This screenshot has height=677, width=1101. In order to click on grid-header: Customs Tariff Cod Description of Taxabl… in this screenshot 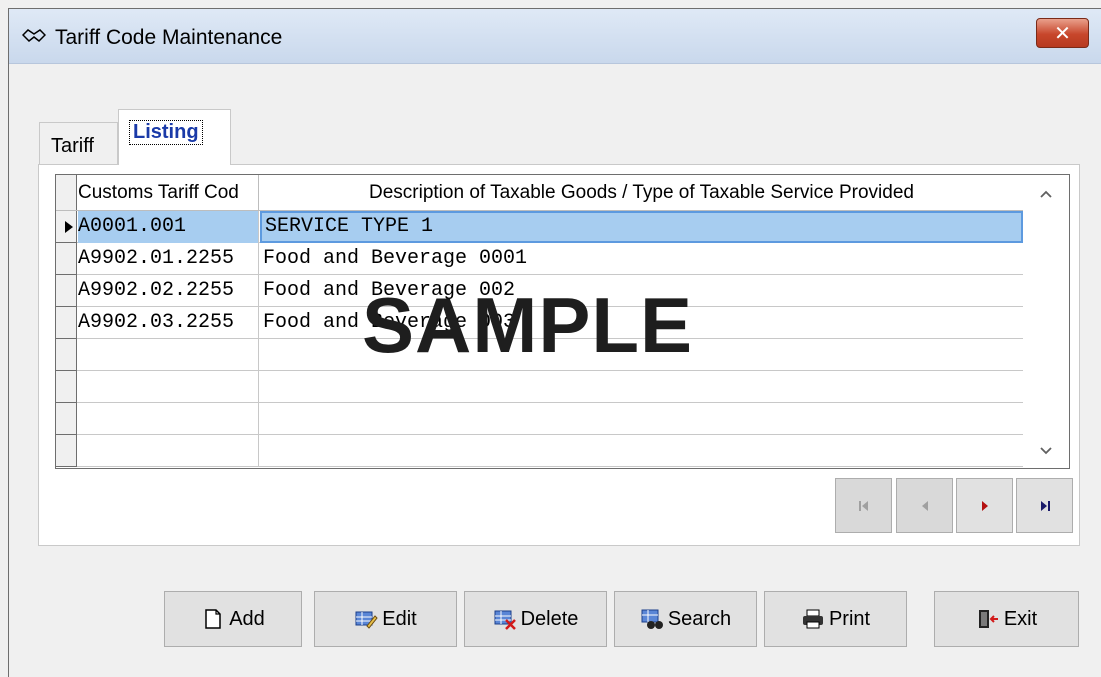, I will do `click(539, 193)`.